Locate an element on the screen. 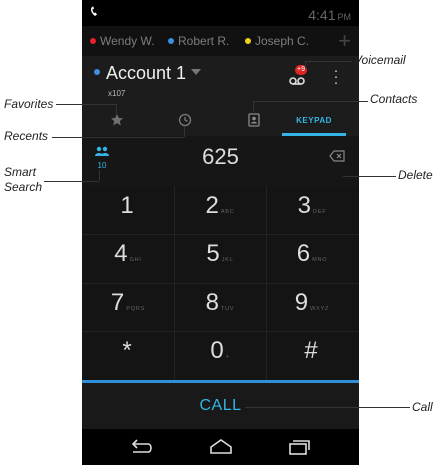  account-selector: Account 1 is located at coordinates (148, 73).